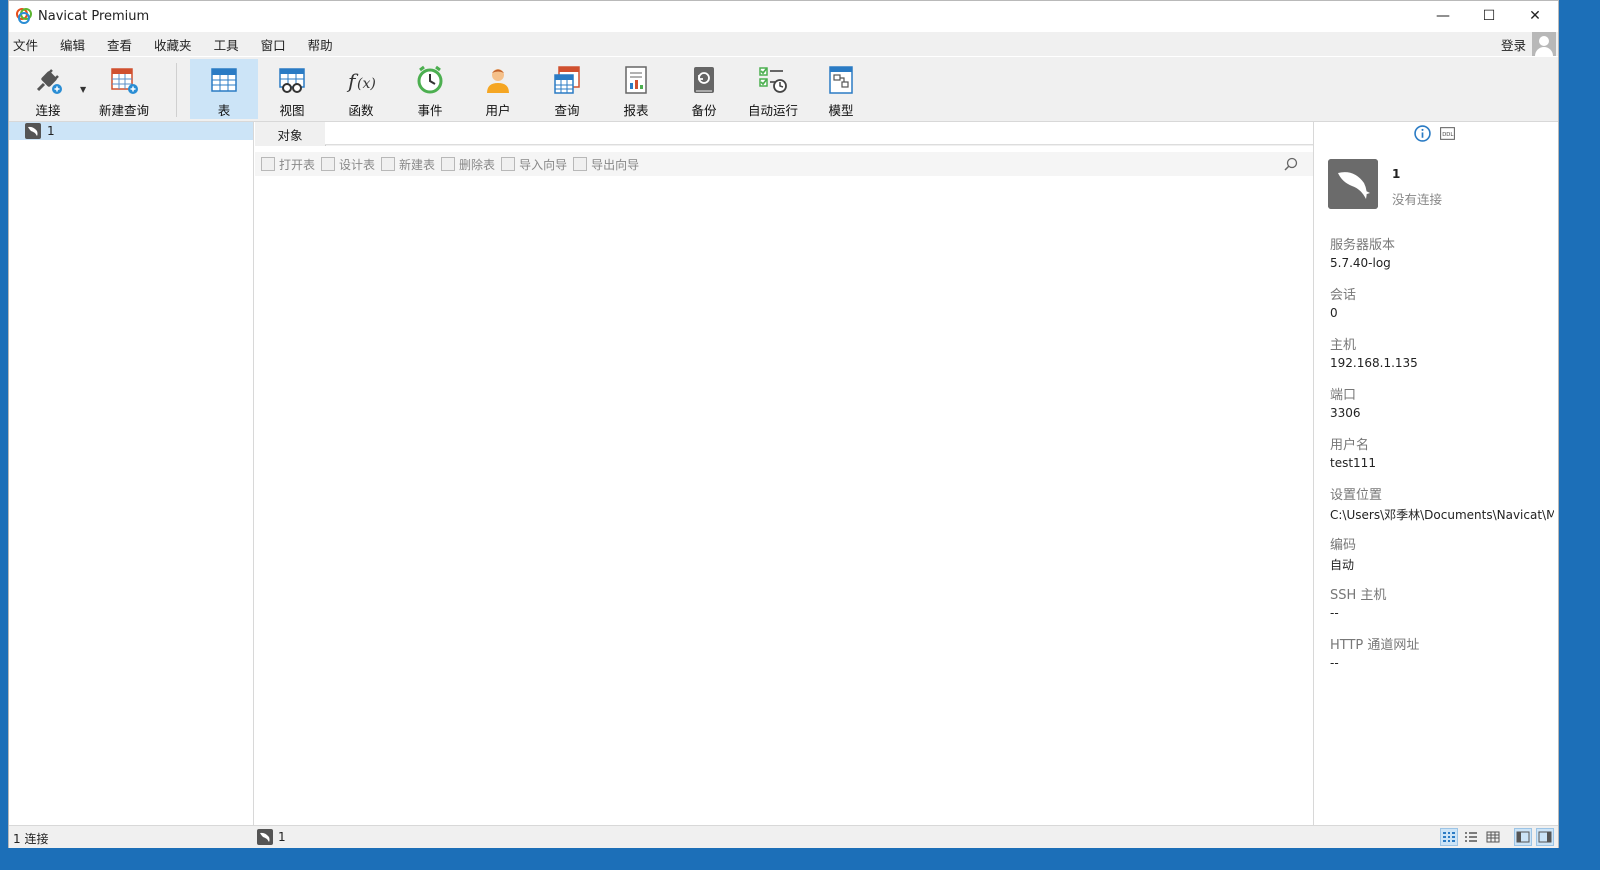 The width and height of the screenshot is (1600, 870). What do you see at coordinates (278, 44) in the screenshot?
I see `menu-window: 窗口` at bounding box center [278, 44].